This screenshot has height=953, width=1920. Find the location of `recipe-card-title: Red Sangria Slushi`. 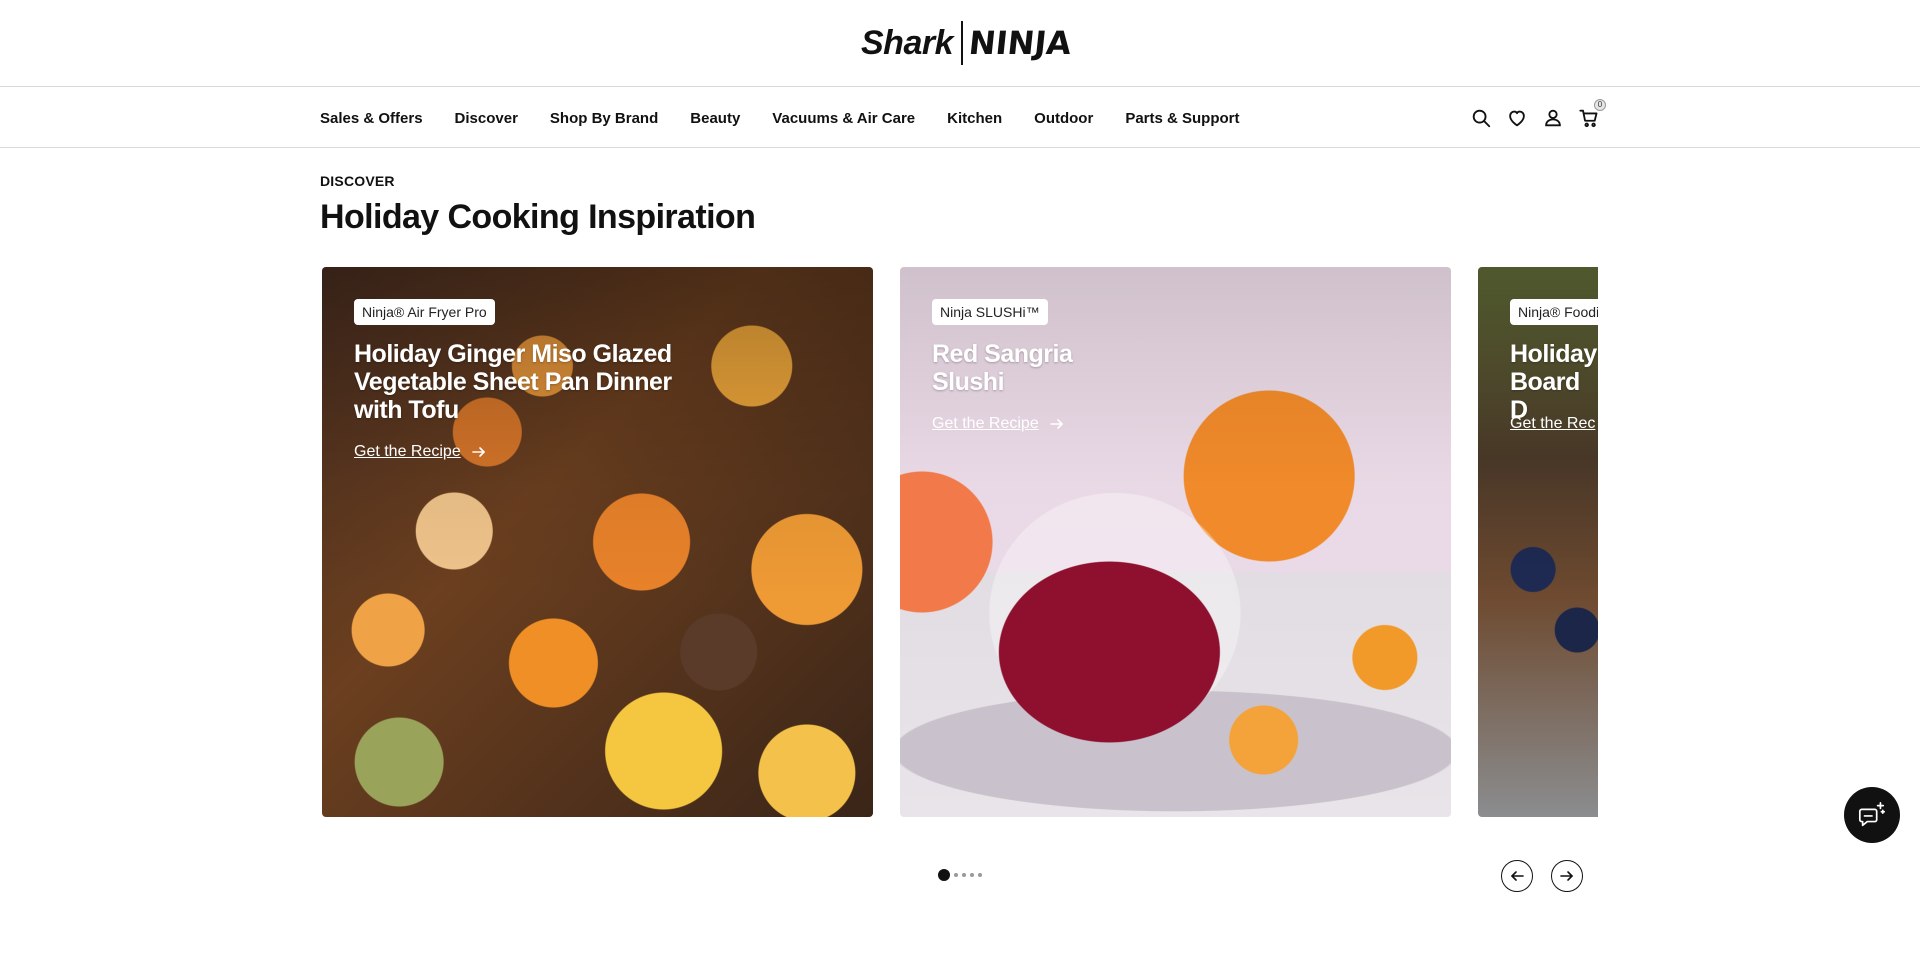

recipe-card-title: Red Sangria Slushi is located at coordinates (1002, 368).